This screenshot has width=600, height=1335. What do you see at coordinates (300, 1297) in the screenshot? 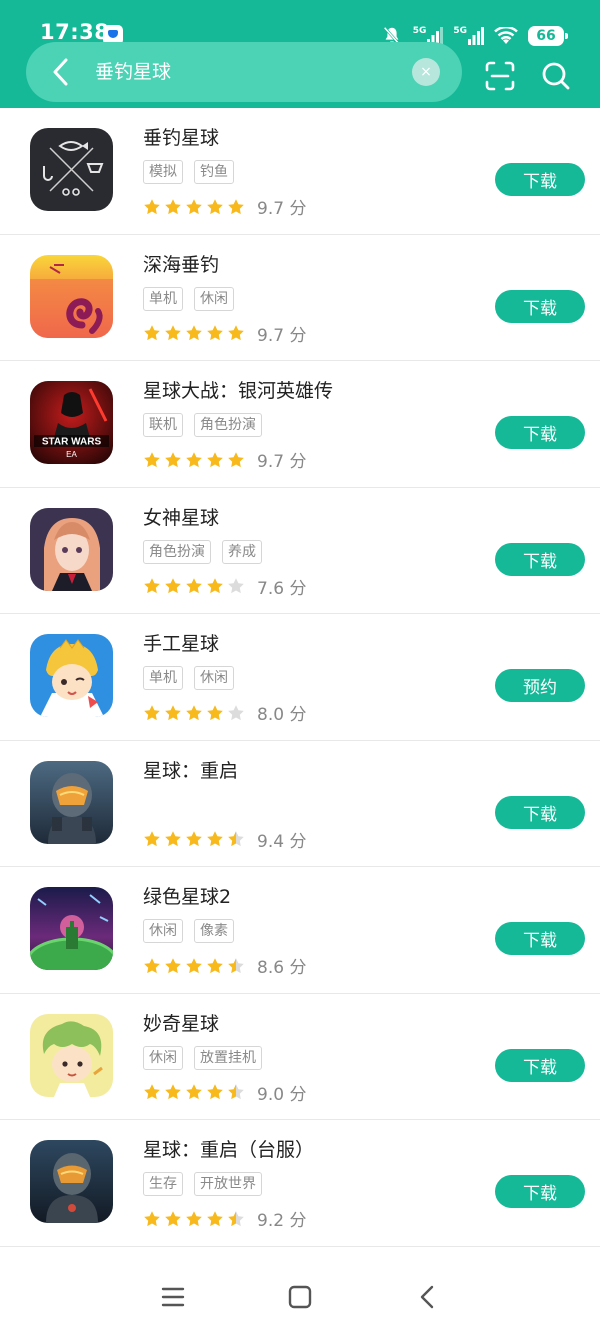
I see `home-button` at bounding box center [300, 1297].